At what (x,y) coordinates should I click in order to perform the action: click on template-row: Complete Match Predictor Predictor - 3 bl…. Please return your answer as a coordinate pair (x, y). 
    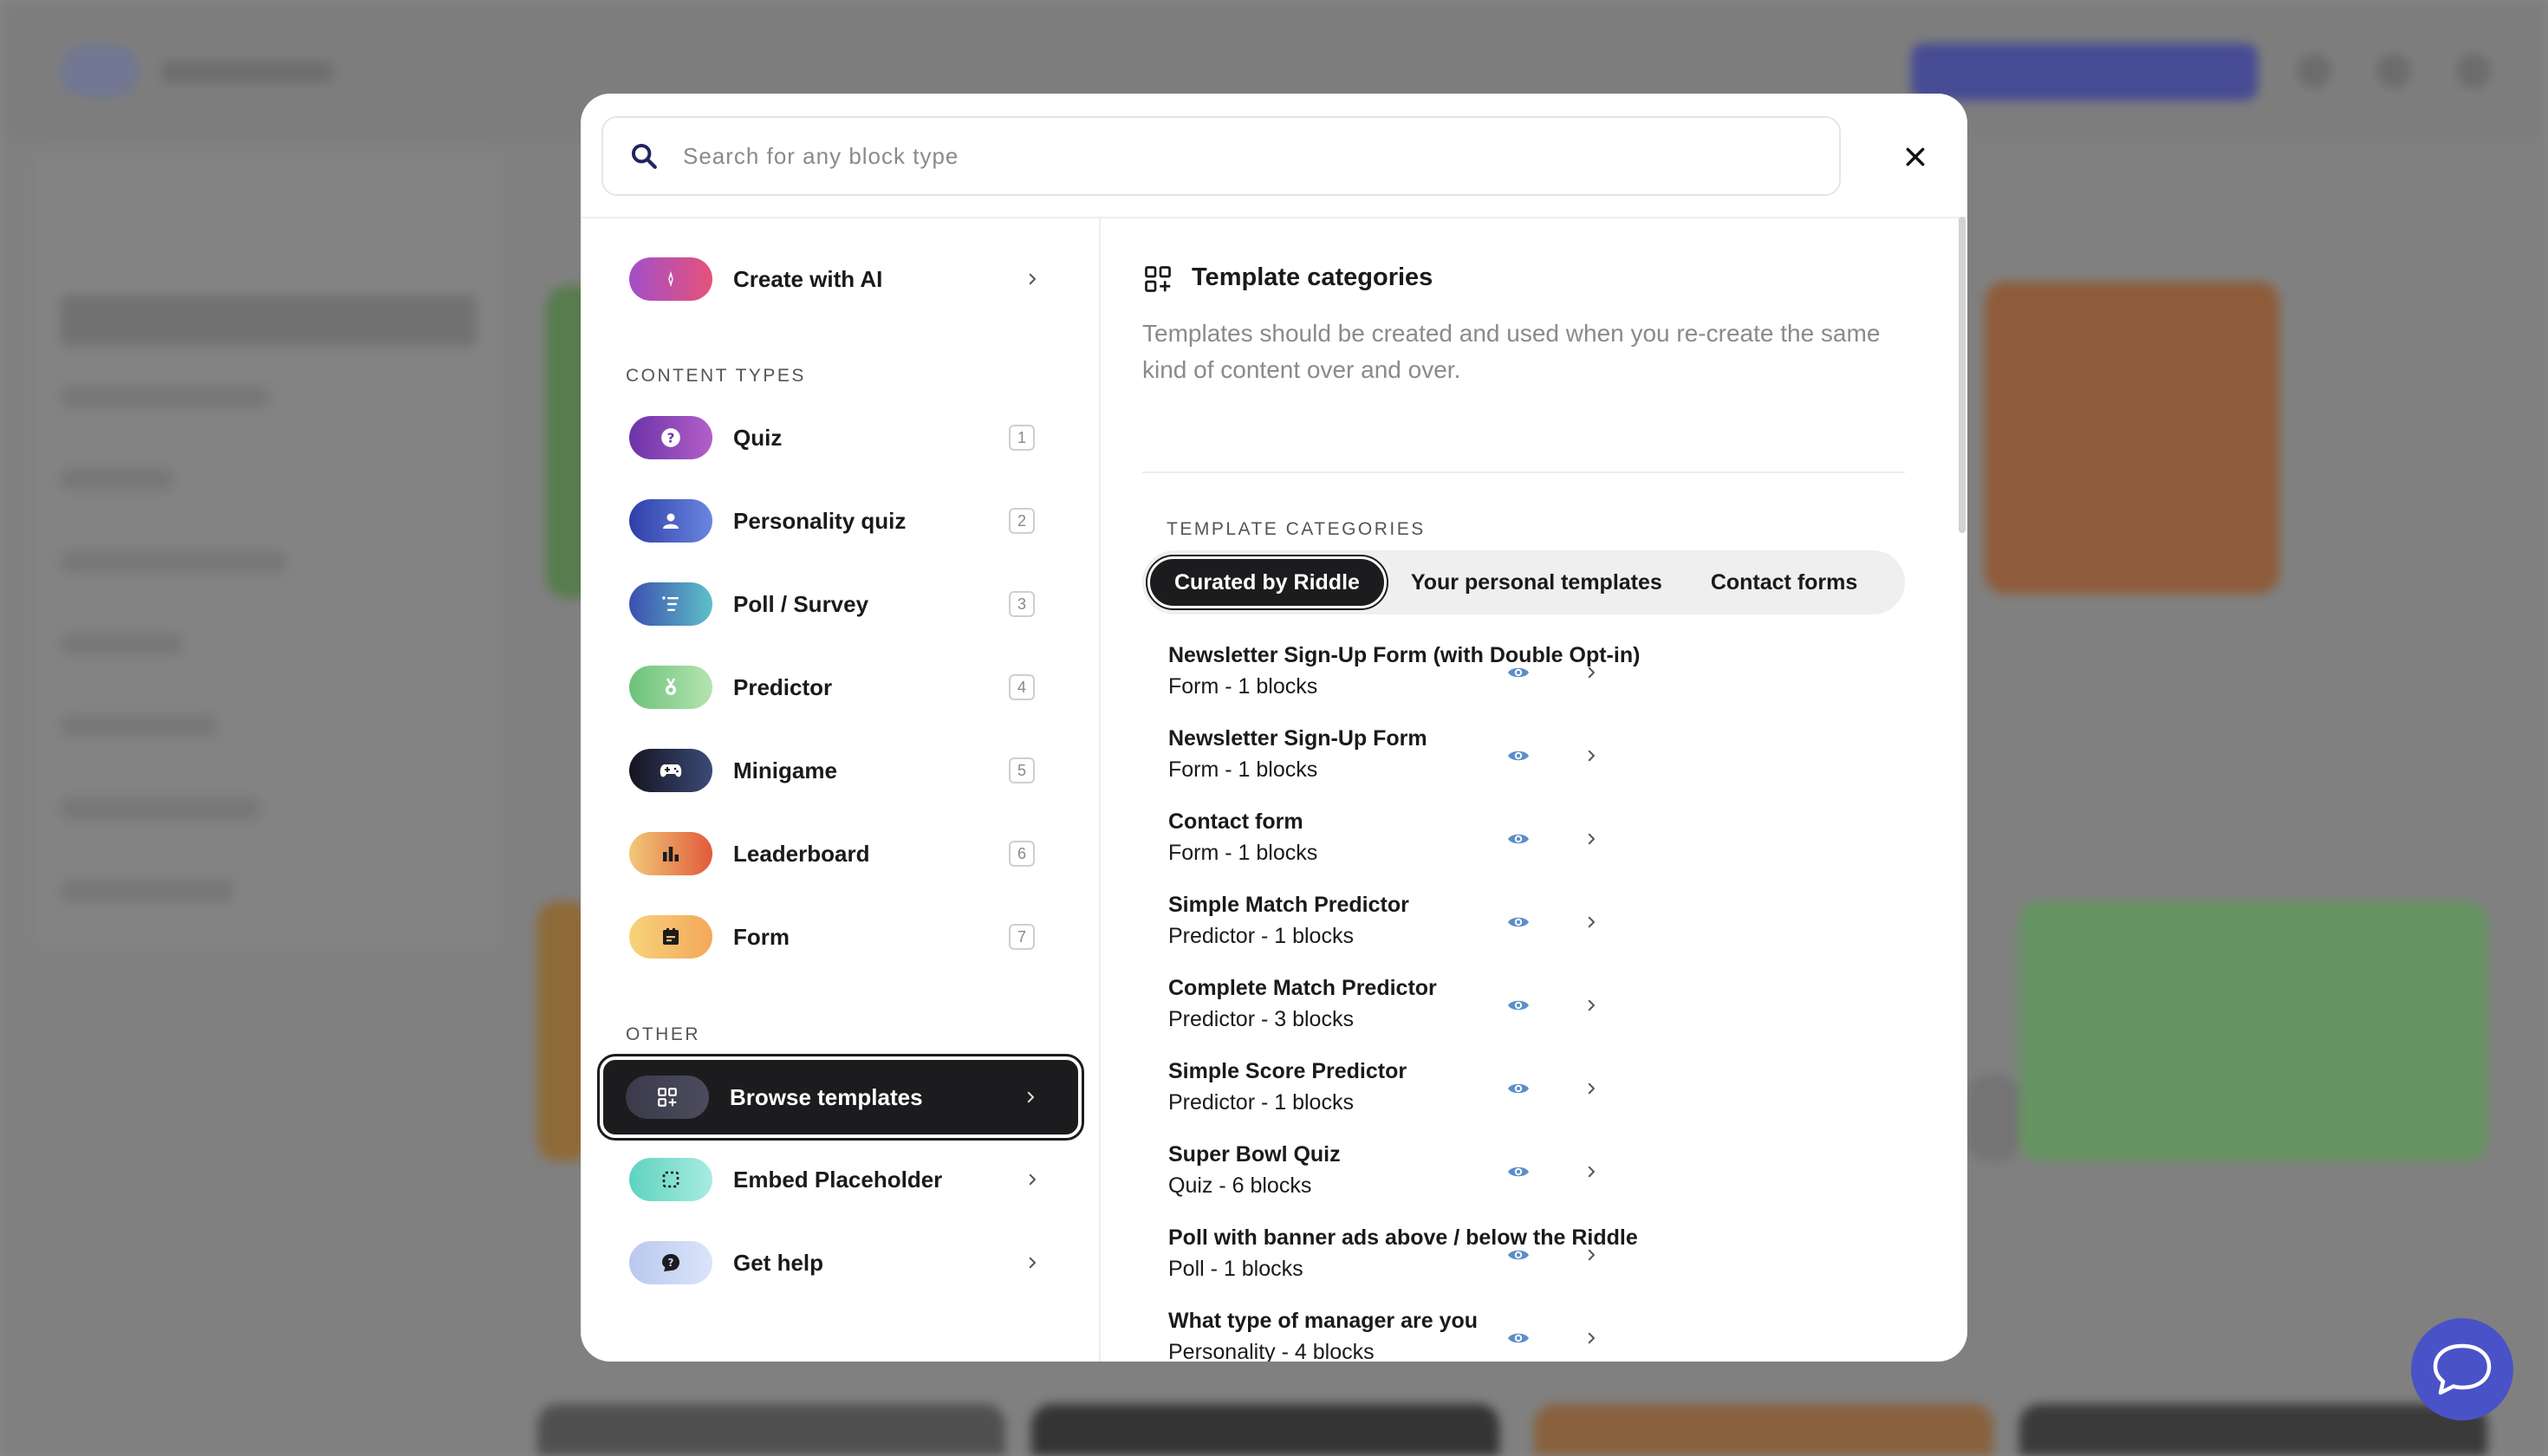
    Looking at the image, I should click on (1536, 1017).